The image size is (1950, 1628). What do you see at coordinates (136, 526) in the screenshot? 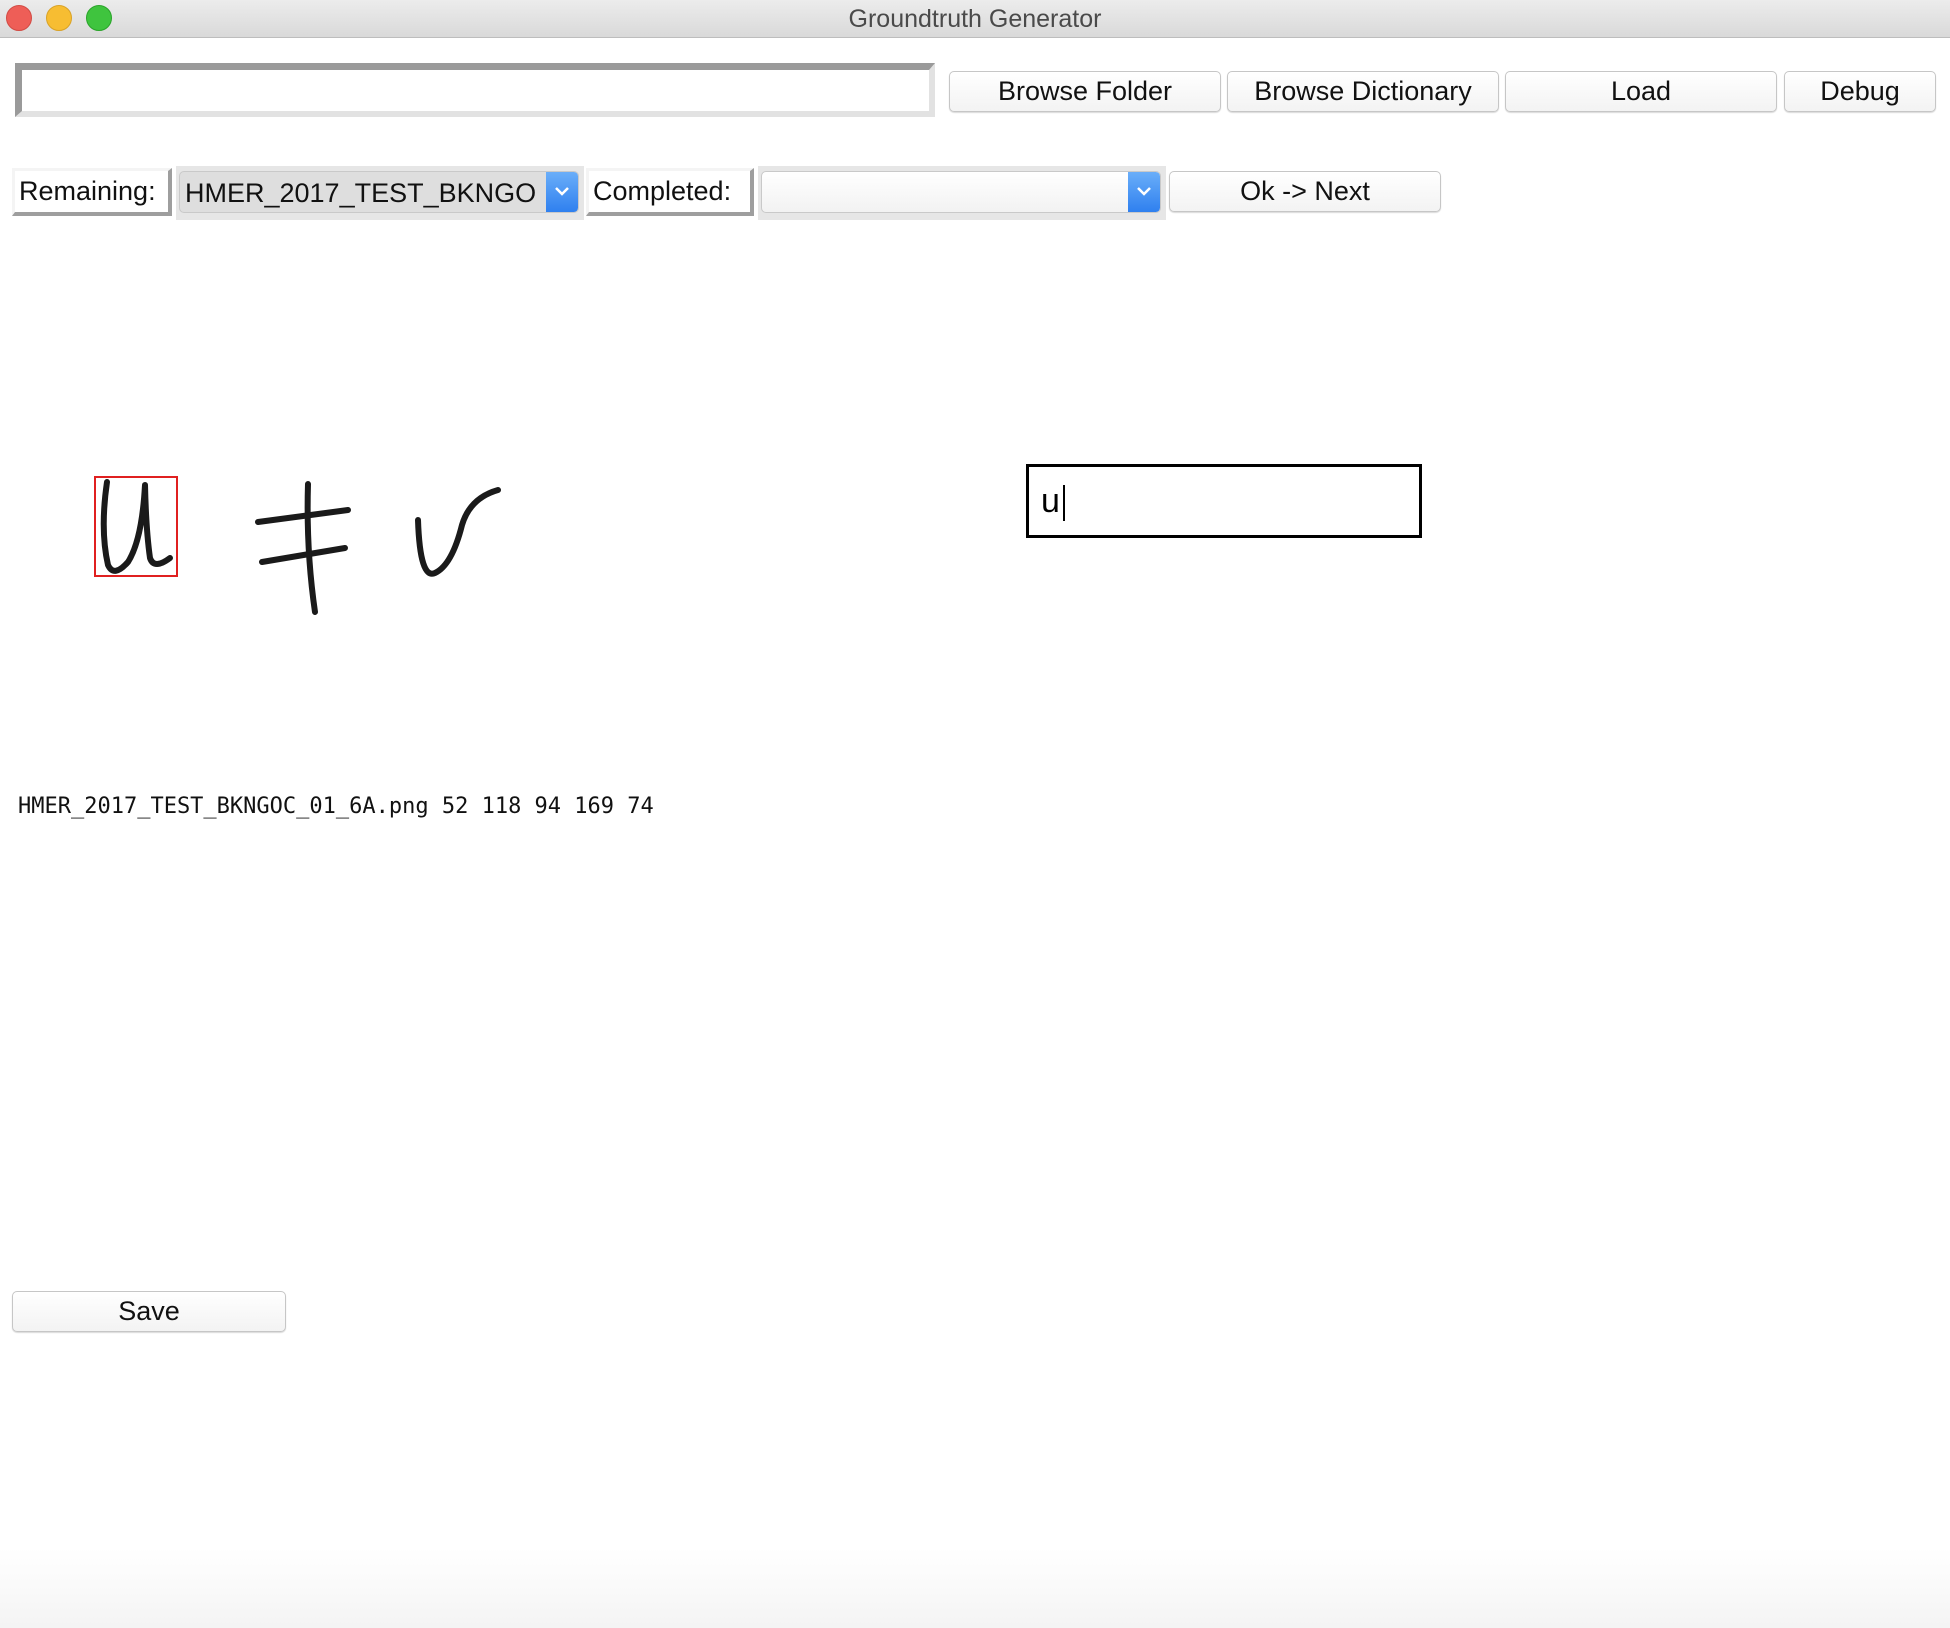
I see `symbol-selection-box` at bounding box center [136, 526].